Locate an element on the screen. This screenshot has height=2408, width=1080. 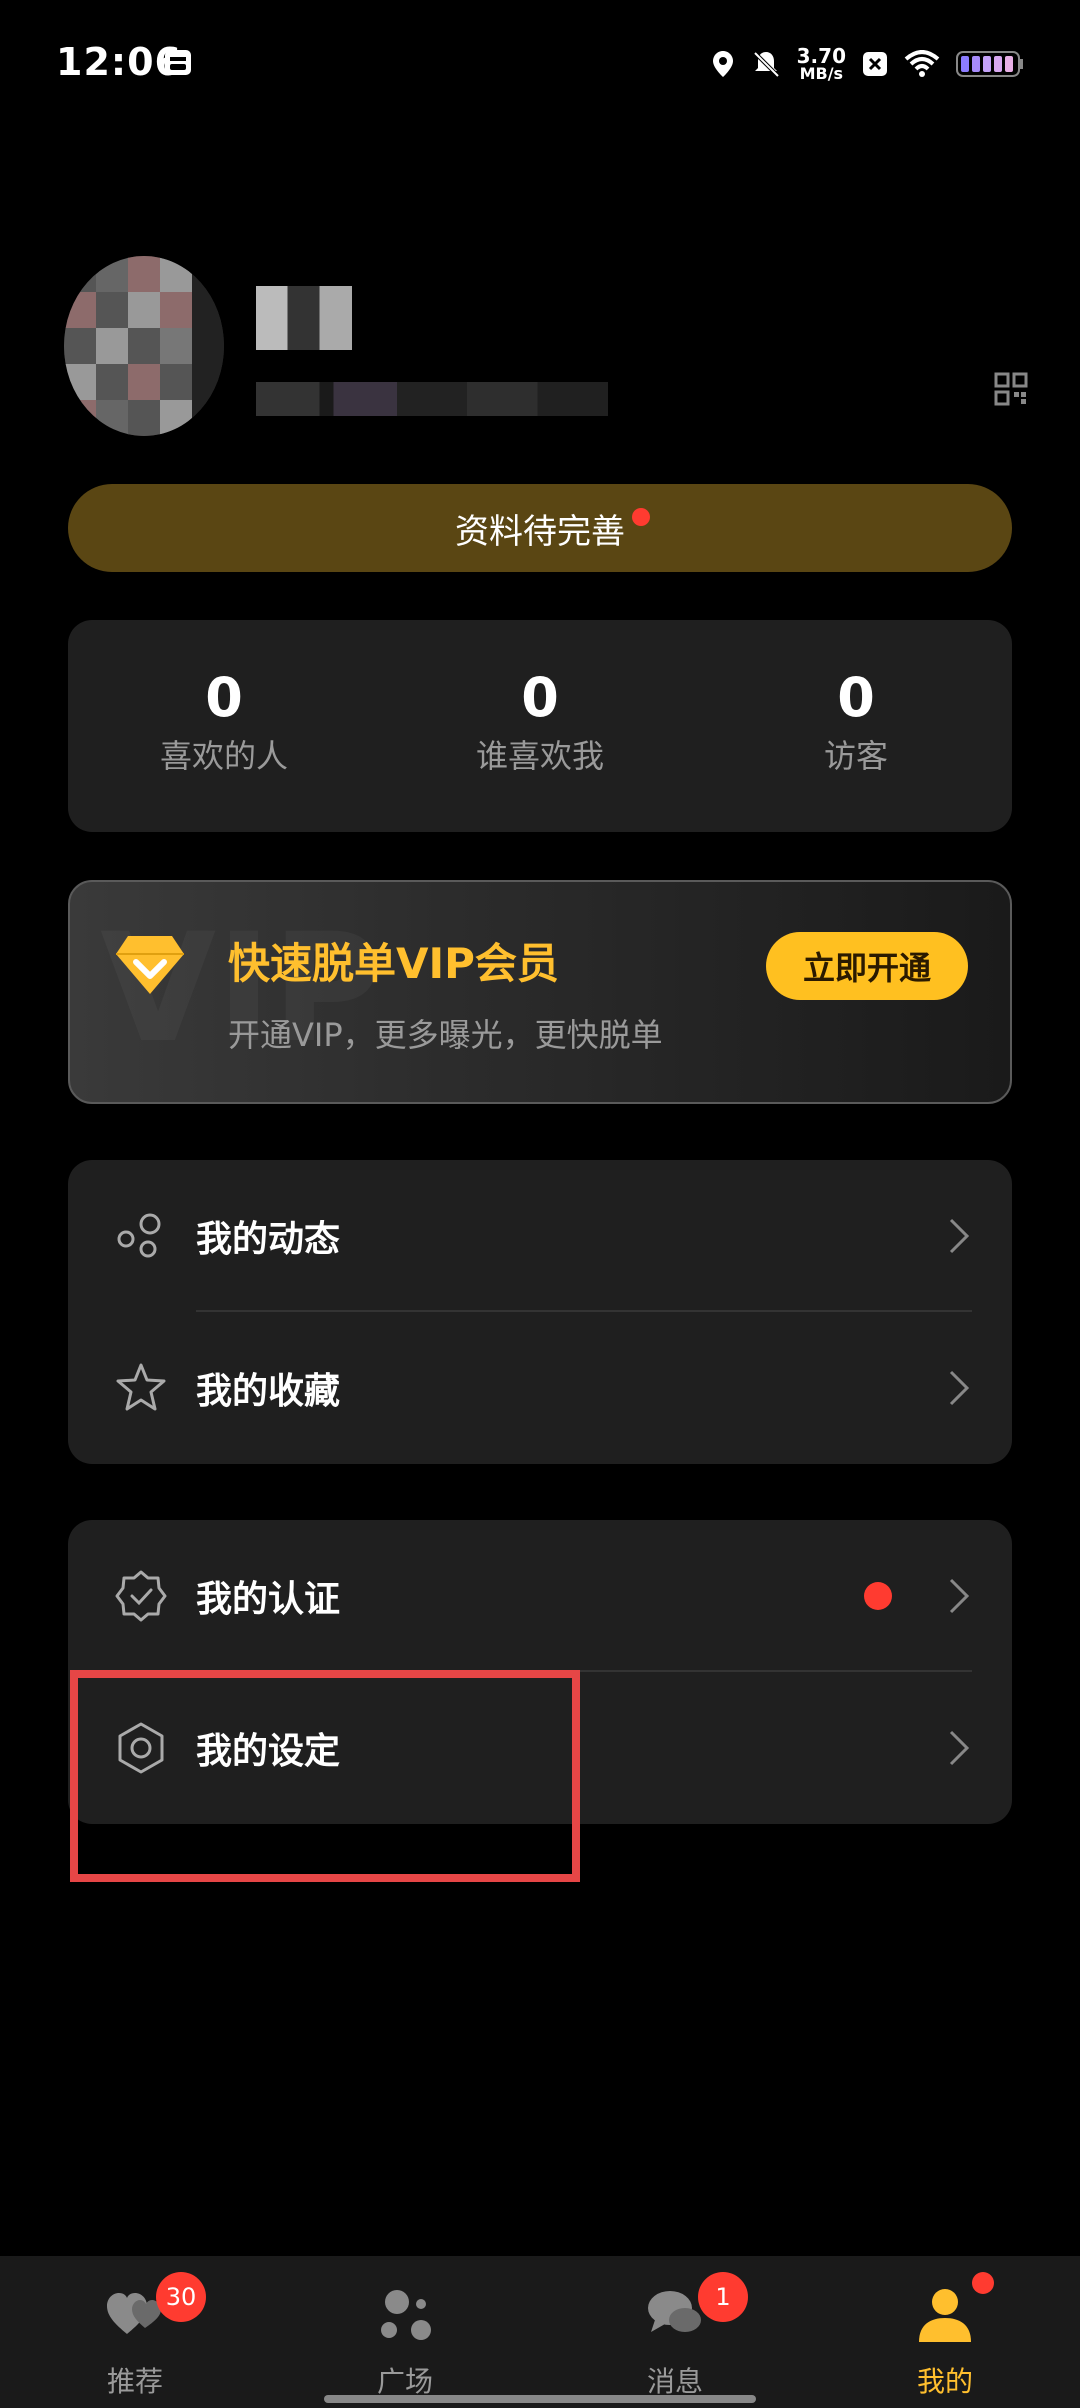
complete-profile-button: 资料待完善 is located at coordinates (540, 528).